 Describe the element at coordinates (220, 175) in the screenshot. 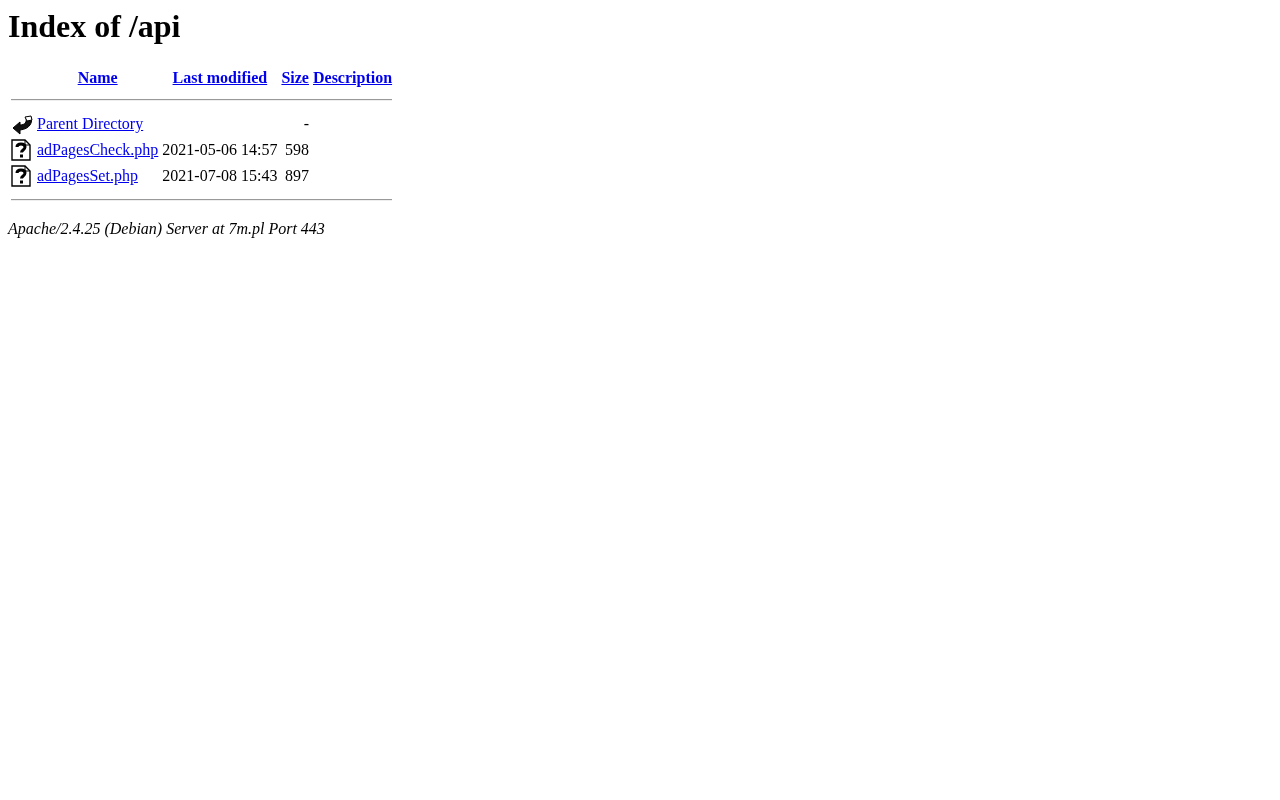

I see `modified-date: 2021-07-08 15:43` at that location.